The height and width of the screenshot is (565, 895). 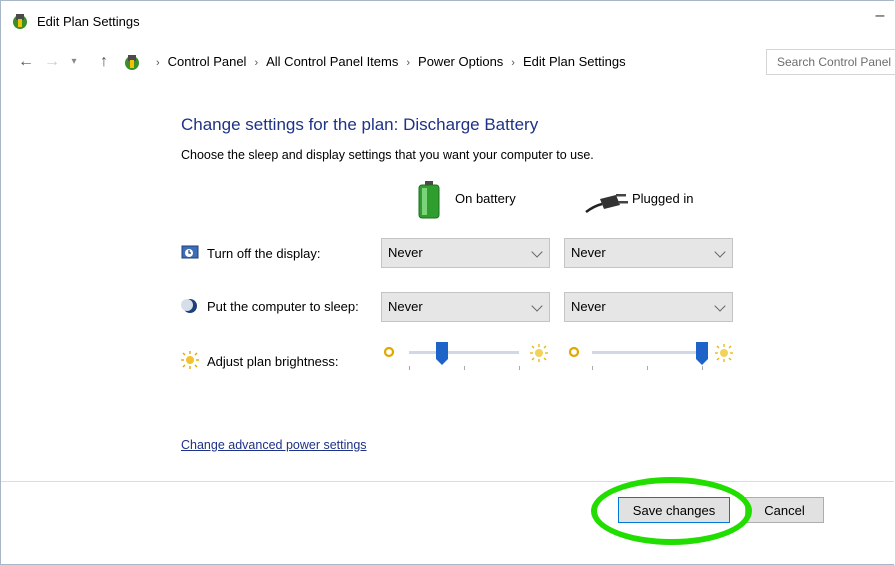 I want to click on clock-monitor-icon, so click(x=190, y=252).